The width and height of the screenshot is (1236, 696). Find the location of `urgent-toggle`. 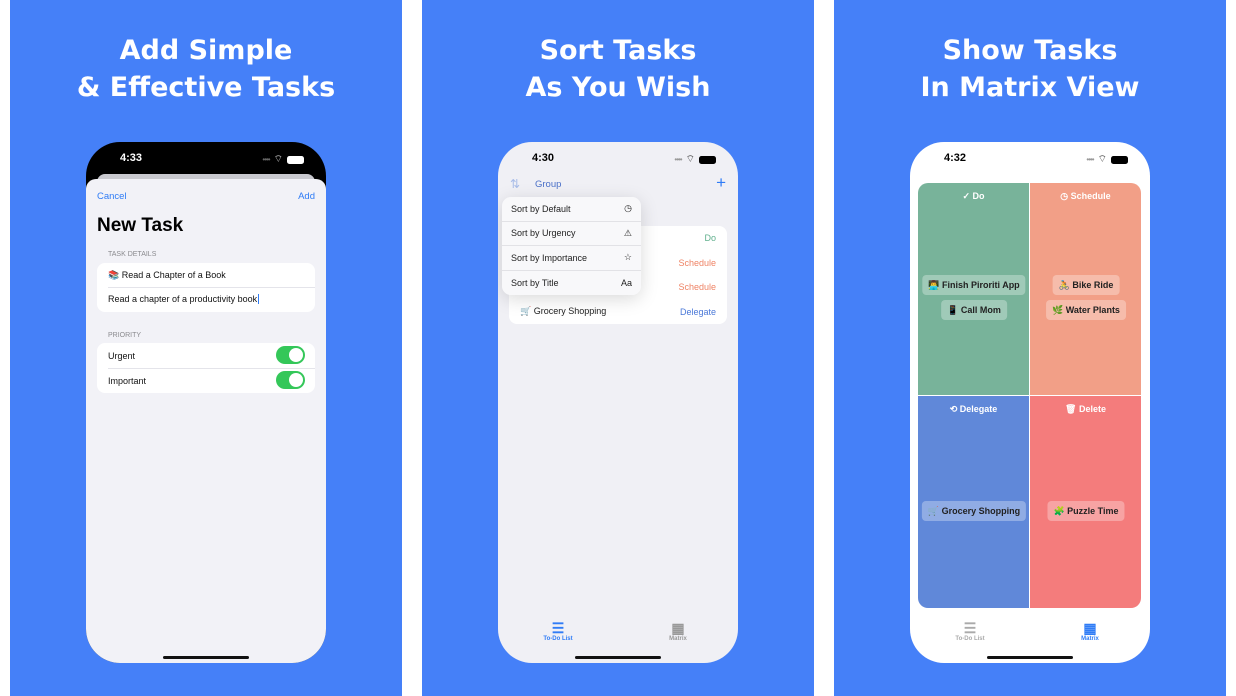

urgent-toggle is located at coordinates (290, 355).